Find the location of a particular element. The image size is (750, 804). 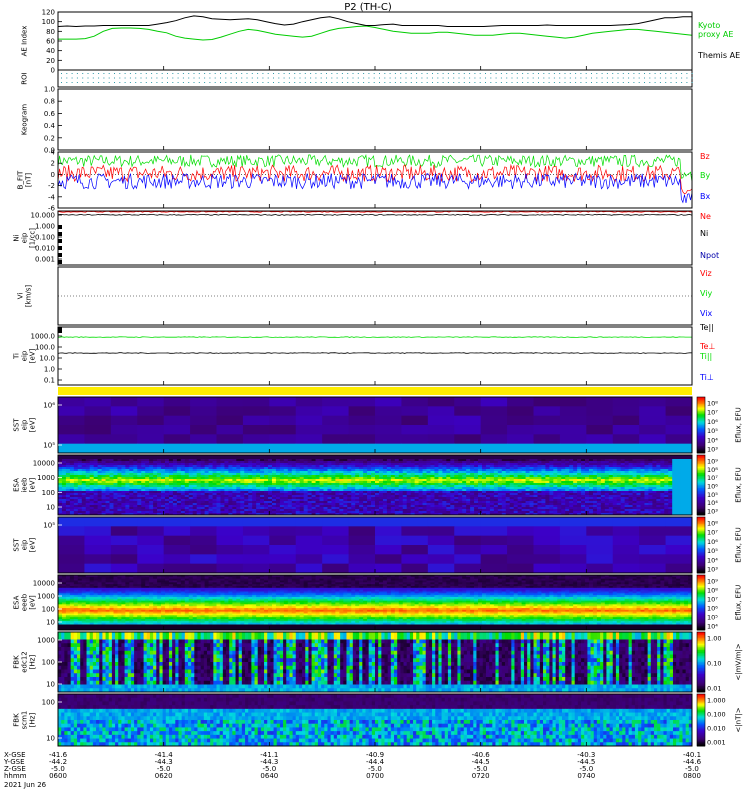

temp-ytick-label: 100.0 is located at coordinates (45, 348).